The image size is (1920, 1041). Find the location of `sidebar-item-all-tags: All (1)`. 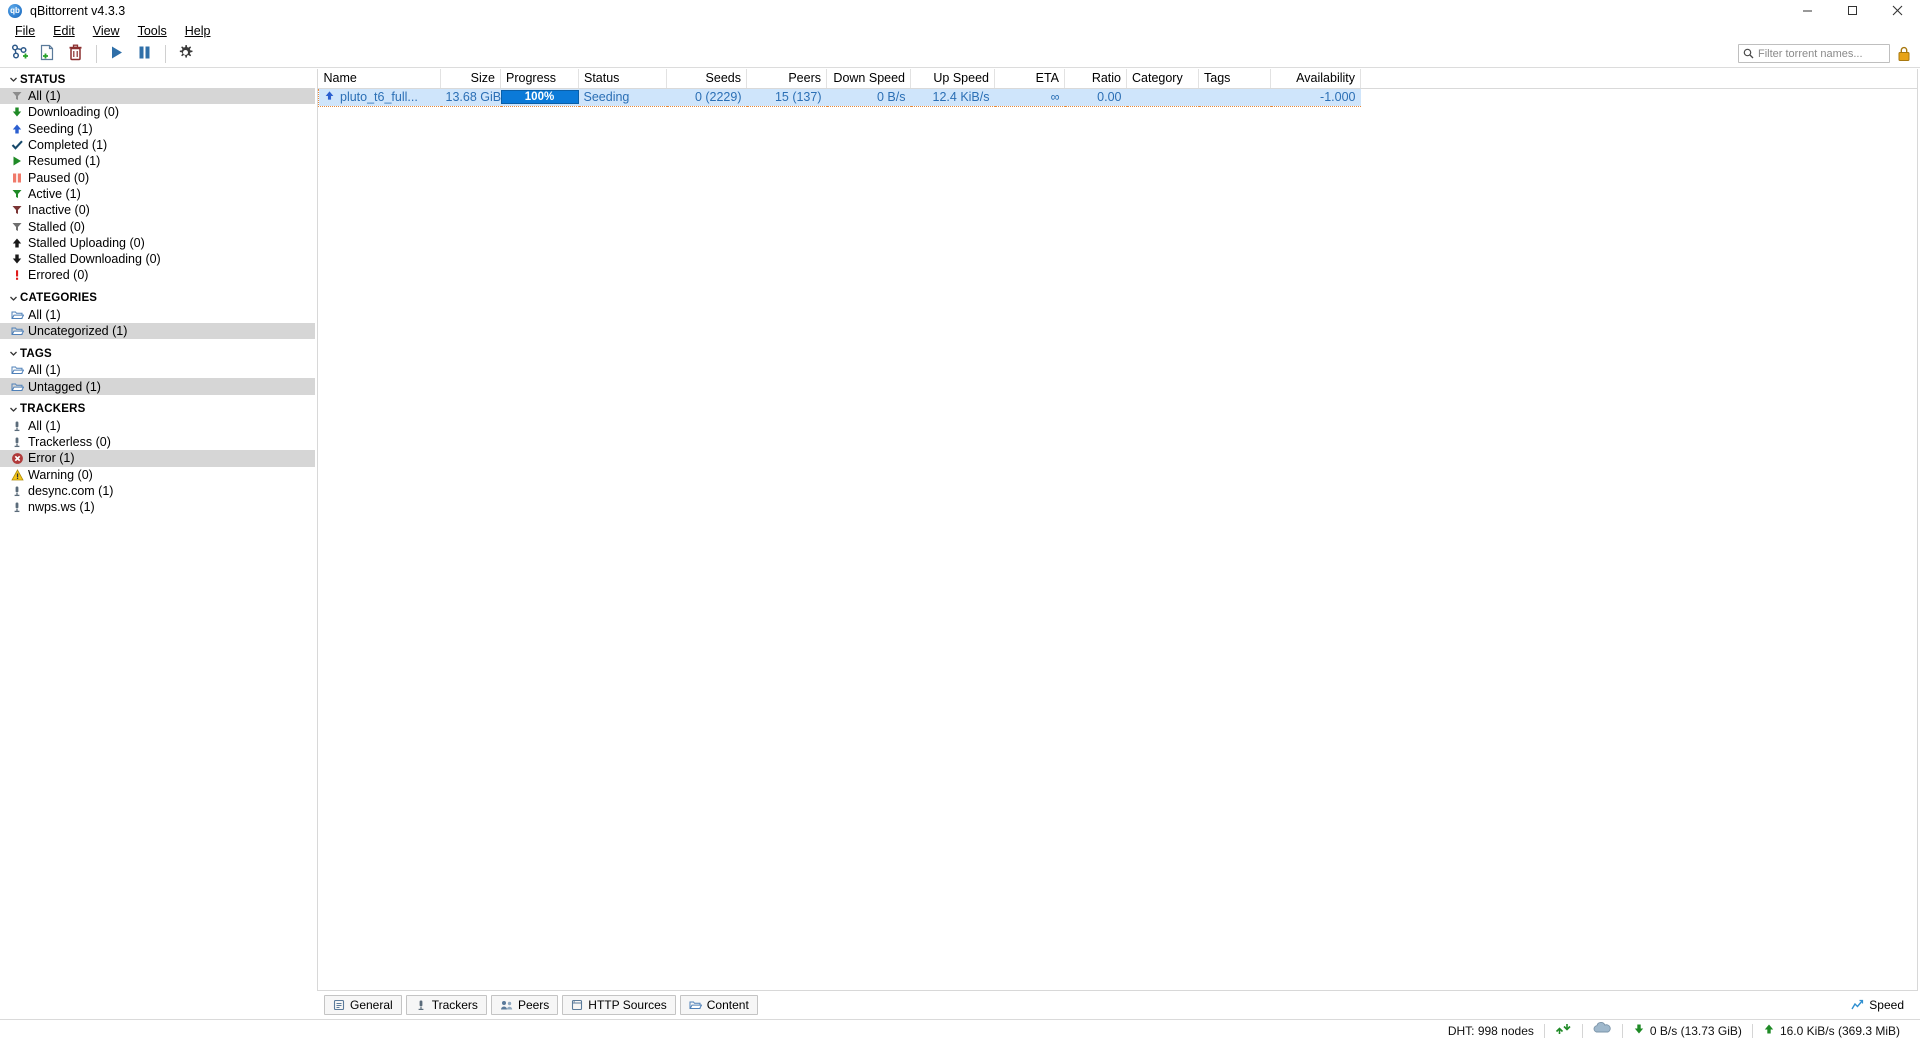

sidebar-item-all-tags: All (1) is located at coordinates (157, 370).